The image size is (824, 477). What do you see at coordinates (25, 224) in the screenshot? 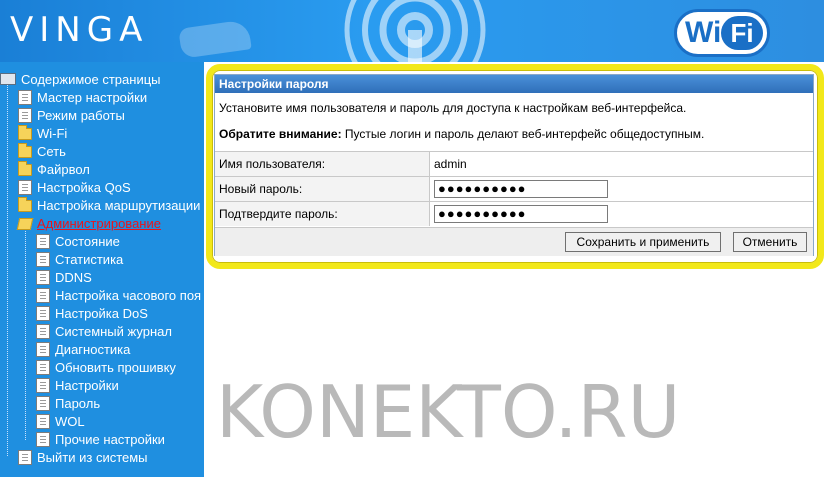
I see `folder-open-icon` at bounding box center [25, 224].